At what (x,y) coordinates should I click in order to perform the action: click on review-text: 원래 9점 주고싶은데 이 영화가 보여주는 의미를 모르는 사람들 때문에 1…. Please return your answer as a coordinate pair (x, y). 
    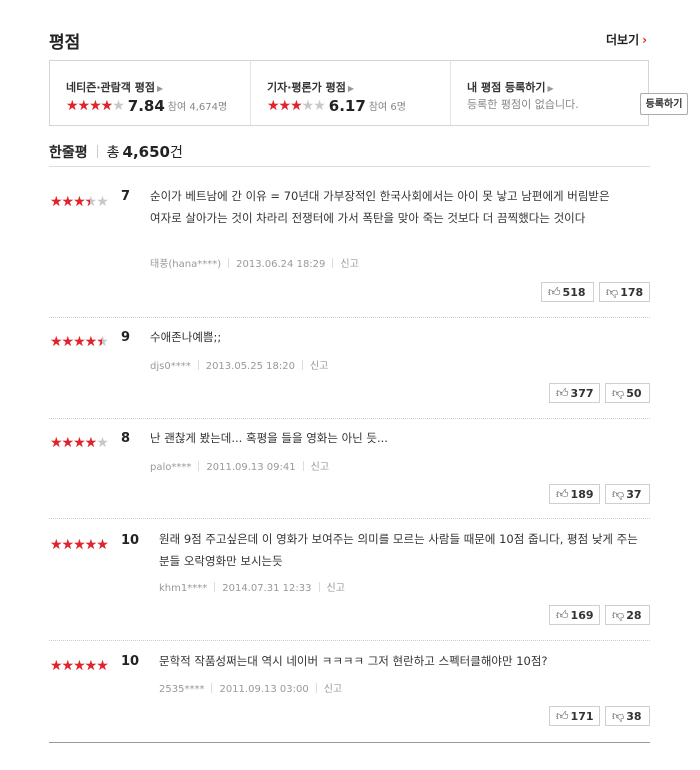
    Looking at the image, I should click on (398, 550).